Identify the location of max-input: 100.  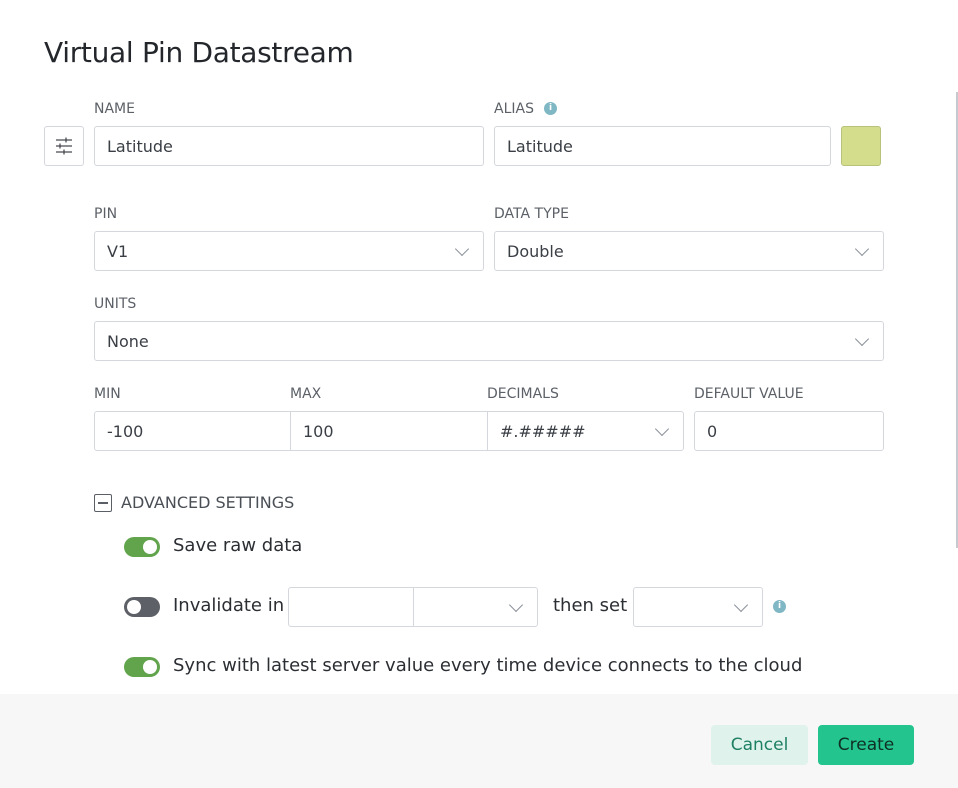
(389, 431).